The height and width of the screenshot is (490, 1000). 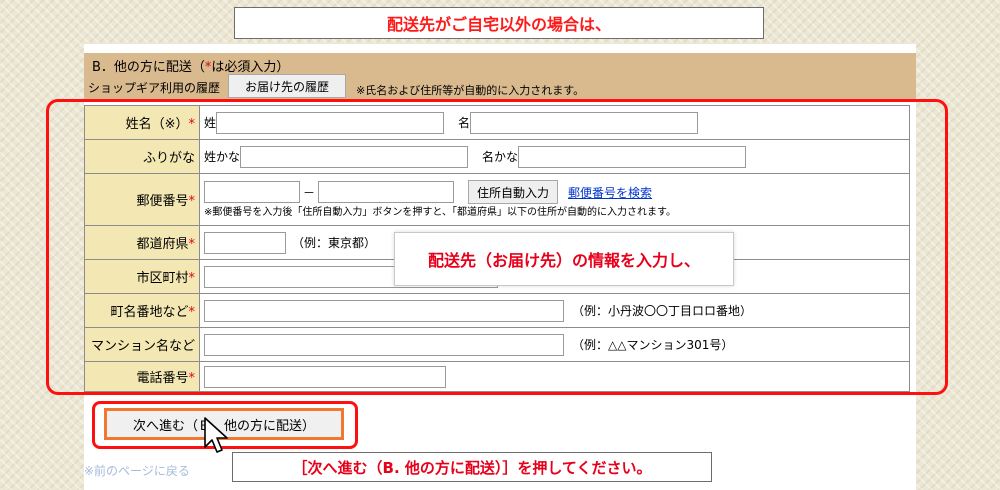 What do you see at coordinates (168, 158) in the screenshot?
I see `kana-label: ふりがな` at bounding box center [168, 158].